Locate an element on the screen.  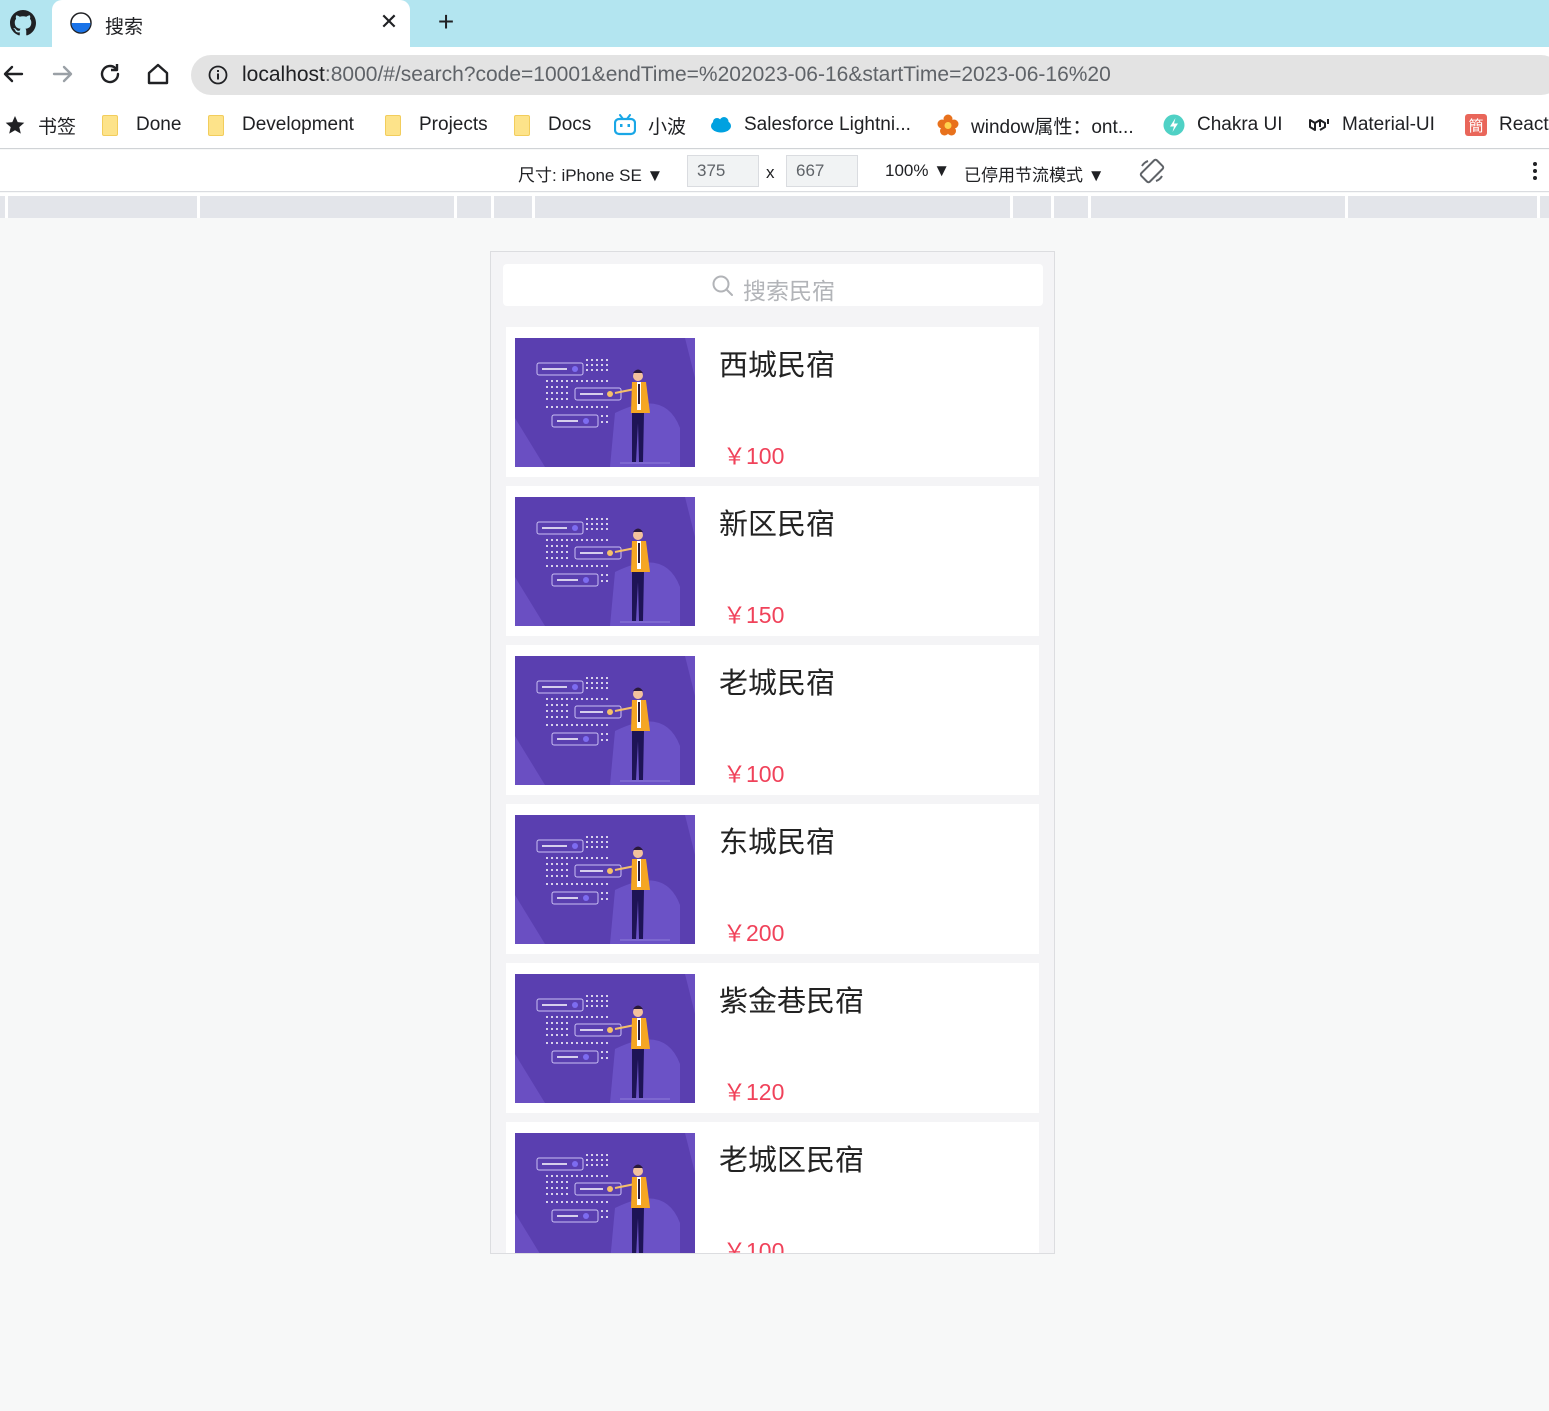
url-host: localhost is located at coordinates (283, 74).